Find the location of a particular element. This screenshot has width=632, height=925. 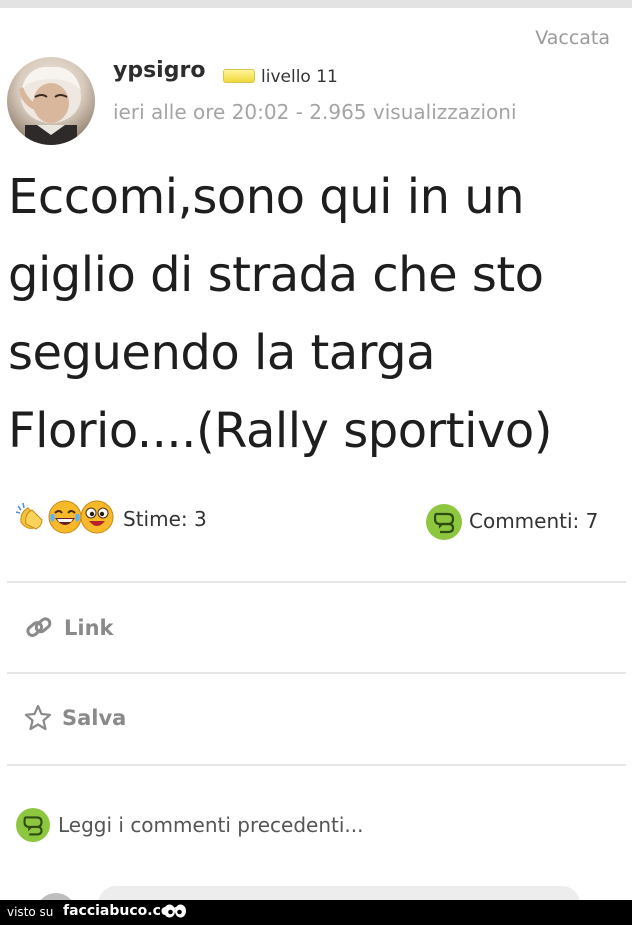

watermark-footer: visto su facciabuco.com is located at coordinates (316, 912).